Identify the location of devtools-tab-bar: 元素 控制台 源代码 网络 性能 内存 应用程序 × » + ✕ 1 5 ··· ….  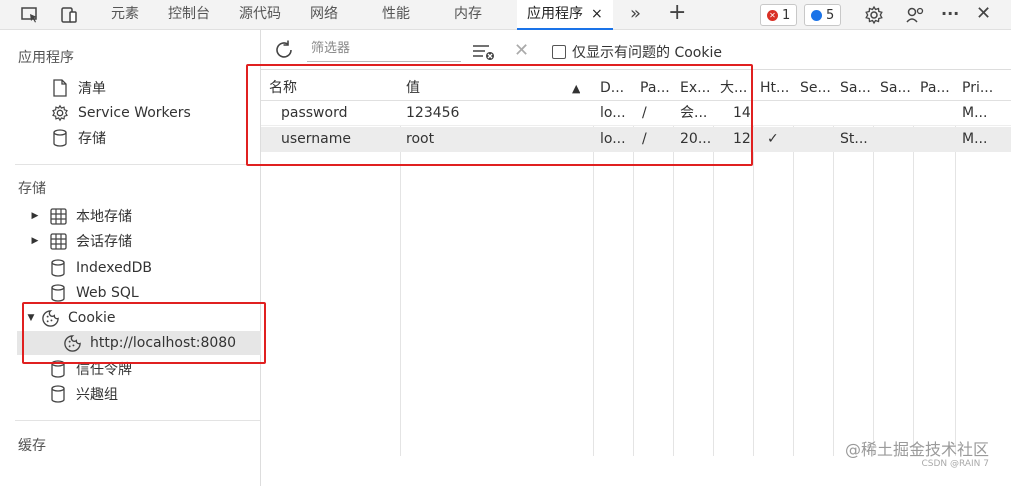
(505, 15).